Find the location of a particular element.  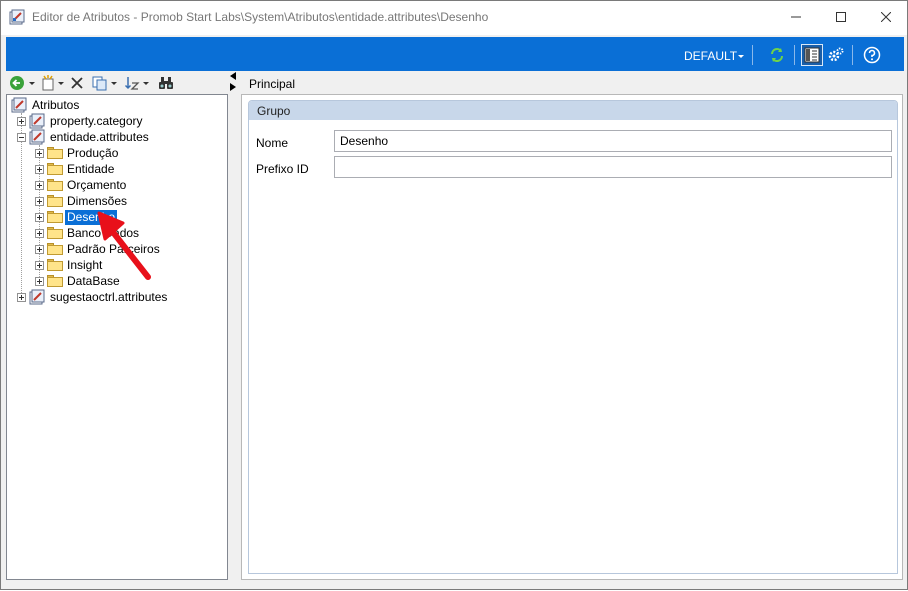

prefixo-id-label: Prefixo ID is located at coordinates (282, 169).